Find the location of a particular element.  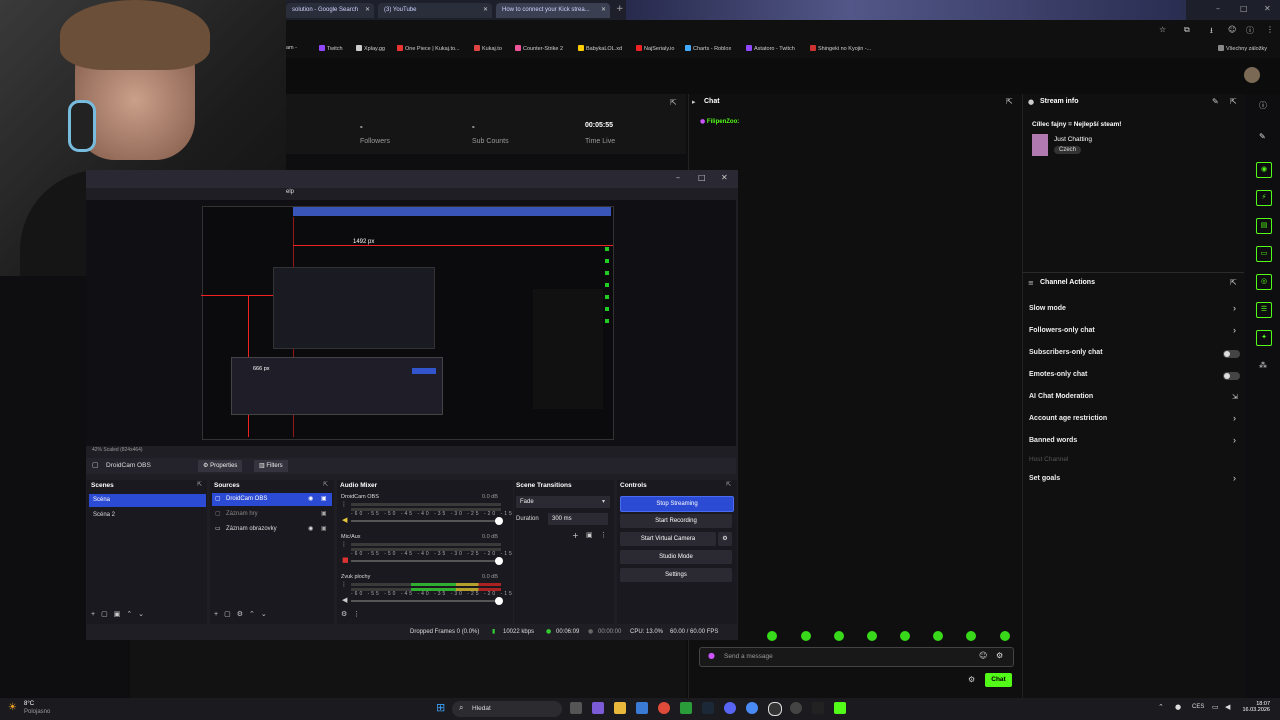

eye-icon: ◉ is located at coordinates (310, 498).